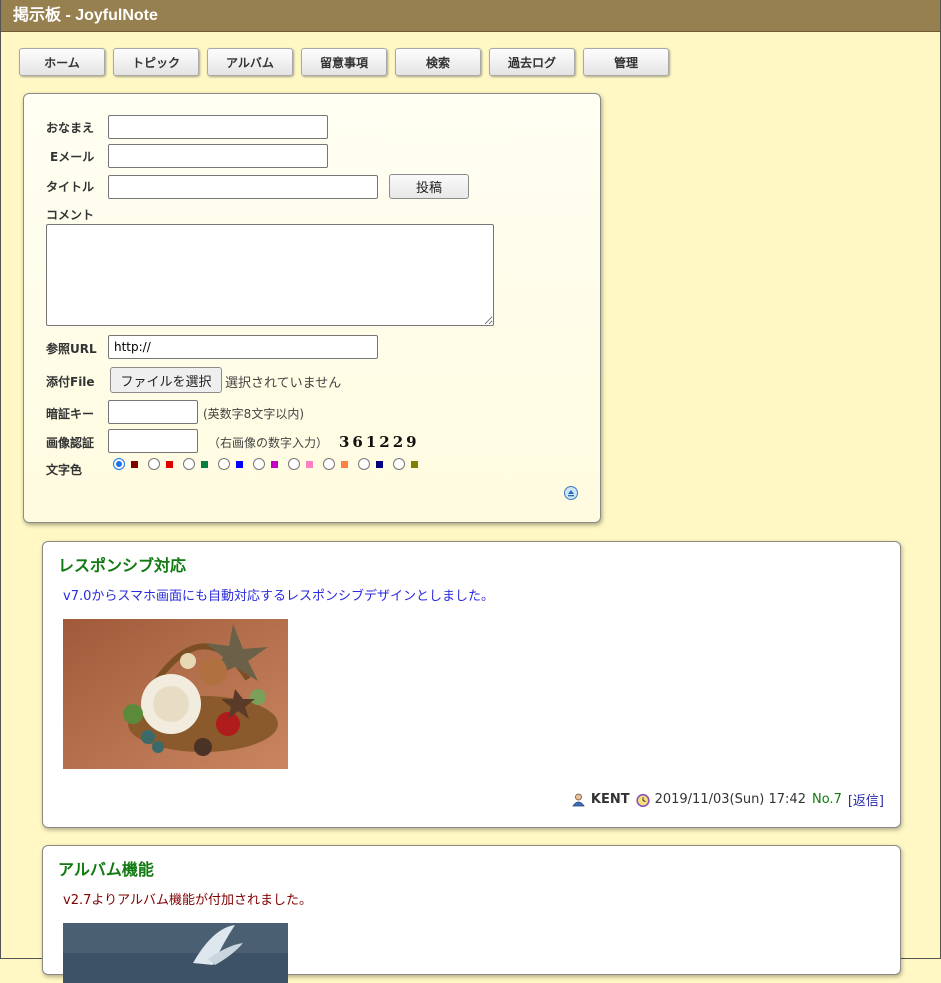 Image resolution: width=941 pixels, height=983 pixels. Describe the element at coordinates (166, 380) in the screenshot. I see `file-select-button: ファイルを選択` at that location.